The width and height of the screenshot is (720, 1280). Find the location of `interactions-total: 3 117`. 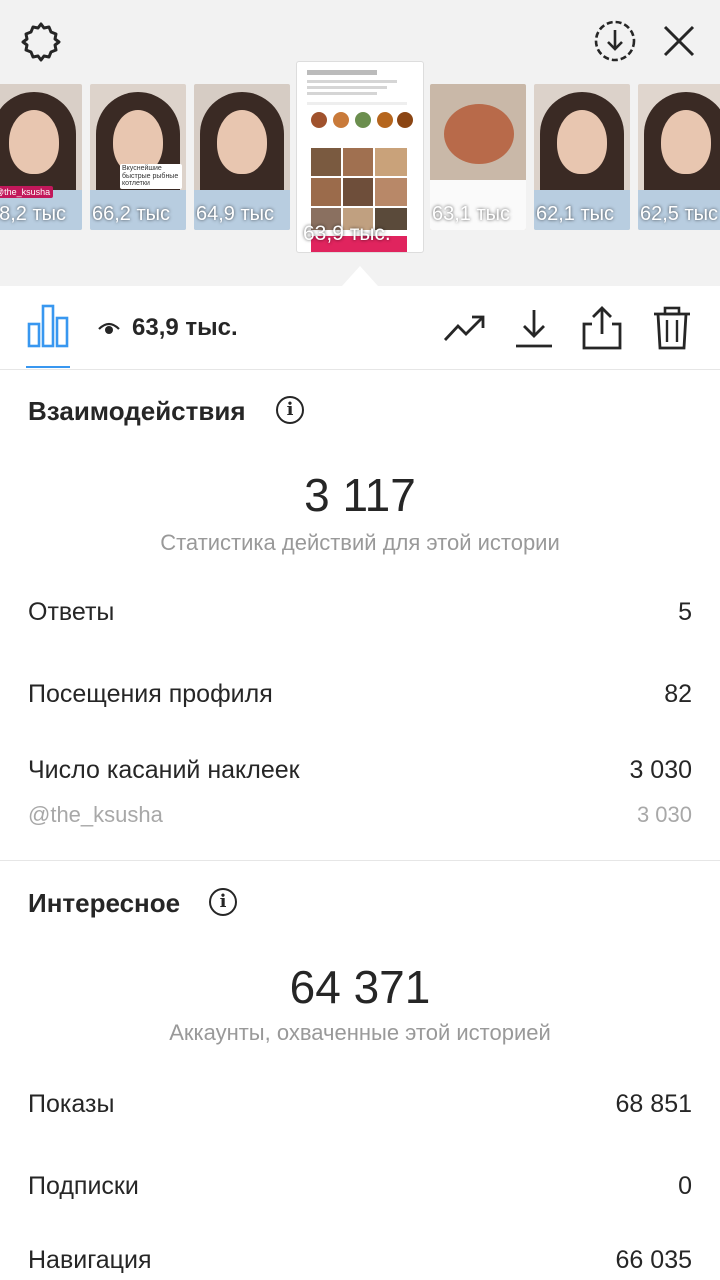

interactions-total: 3 117 is located at coordinates (360, 495).